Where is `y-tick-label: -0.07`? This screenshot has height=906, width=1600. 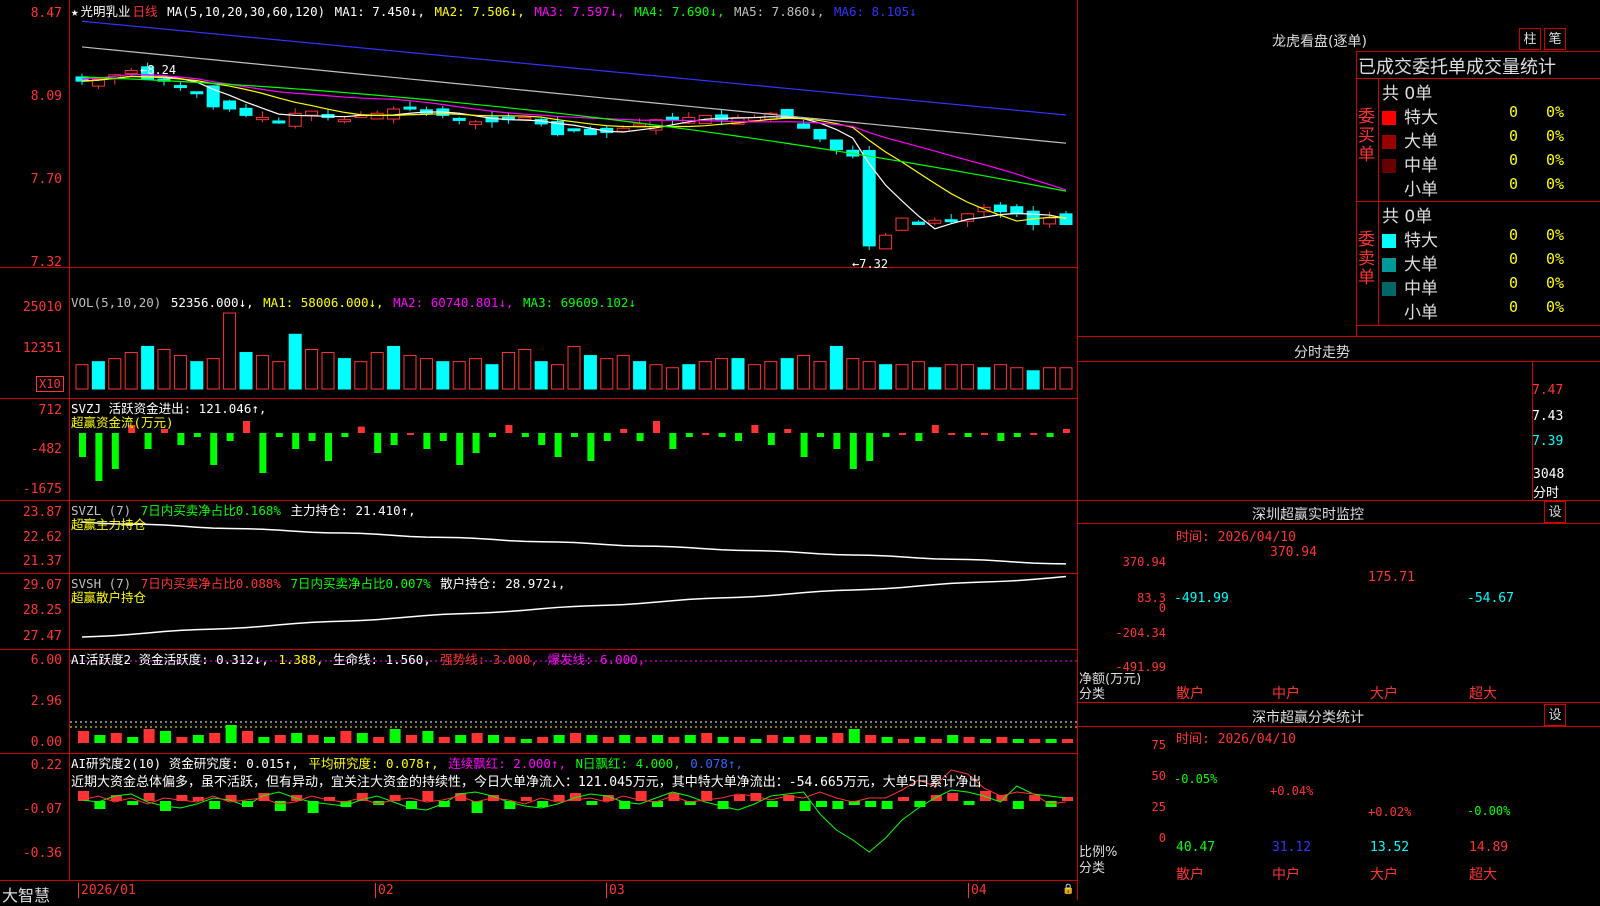 y-tick-label: -0.07 is located at coordinates (42, 809).